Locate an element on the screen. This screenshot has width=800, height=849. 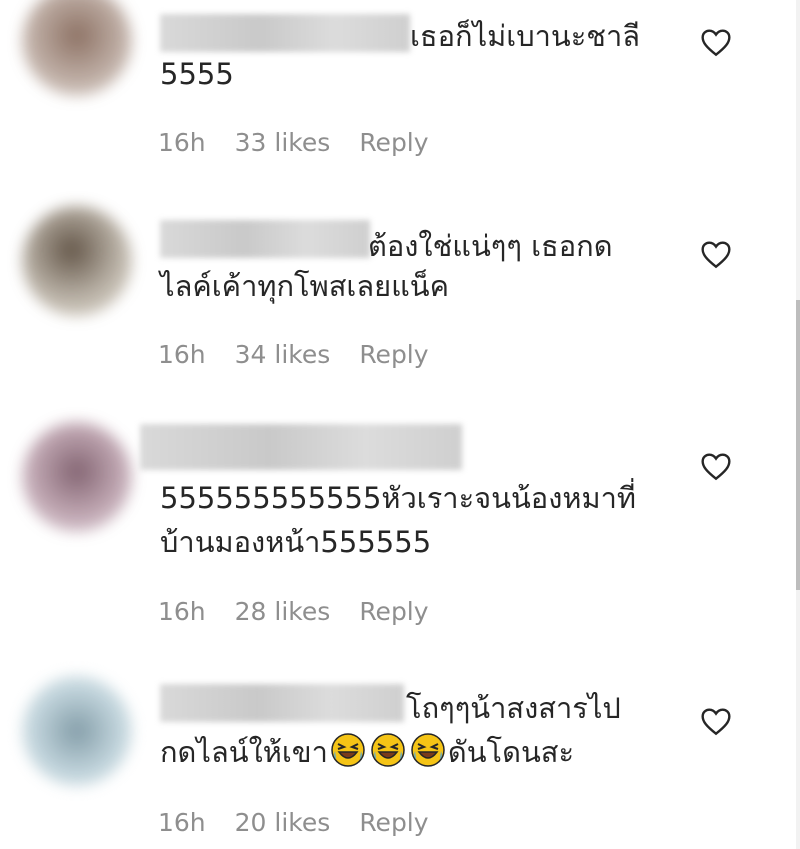
comment-text-line-2: 5555 is located at coordinates (197, 74).